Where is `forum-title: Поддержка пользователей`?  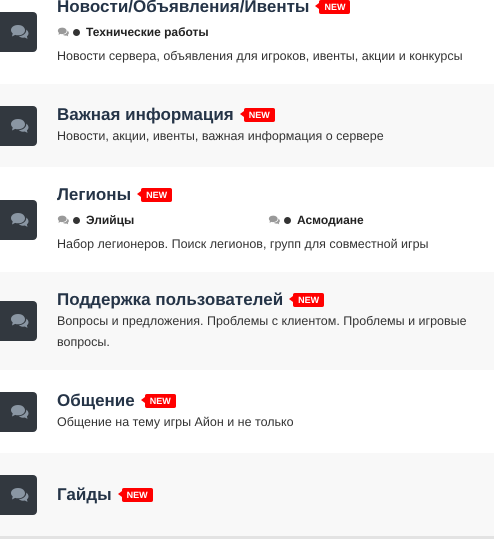 forum-title: Поддержка пользователей is located at coordinates (170, 300).